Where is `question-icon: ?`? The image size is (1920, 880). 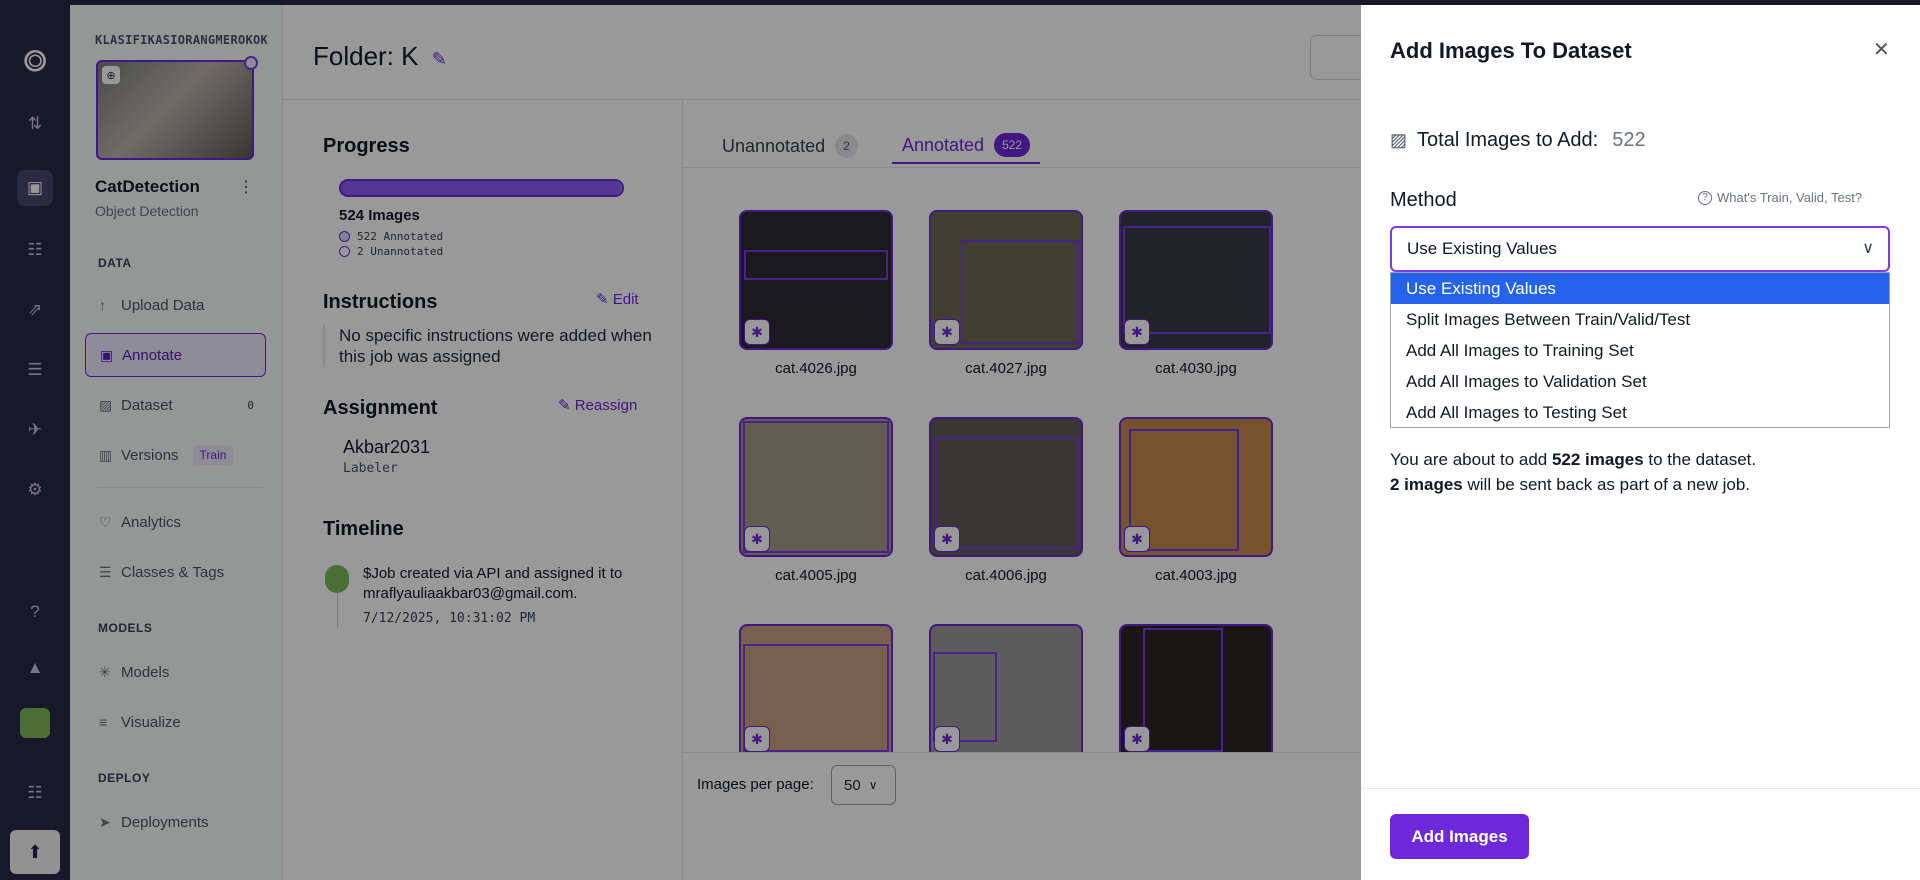 question-icon: ? is located at coordinates (1705, 197).